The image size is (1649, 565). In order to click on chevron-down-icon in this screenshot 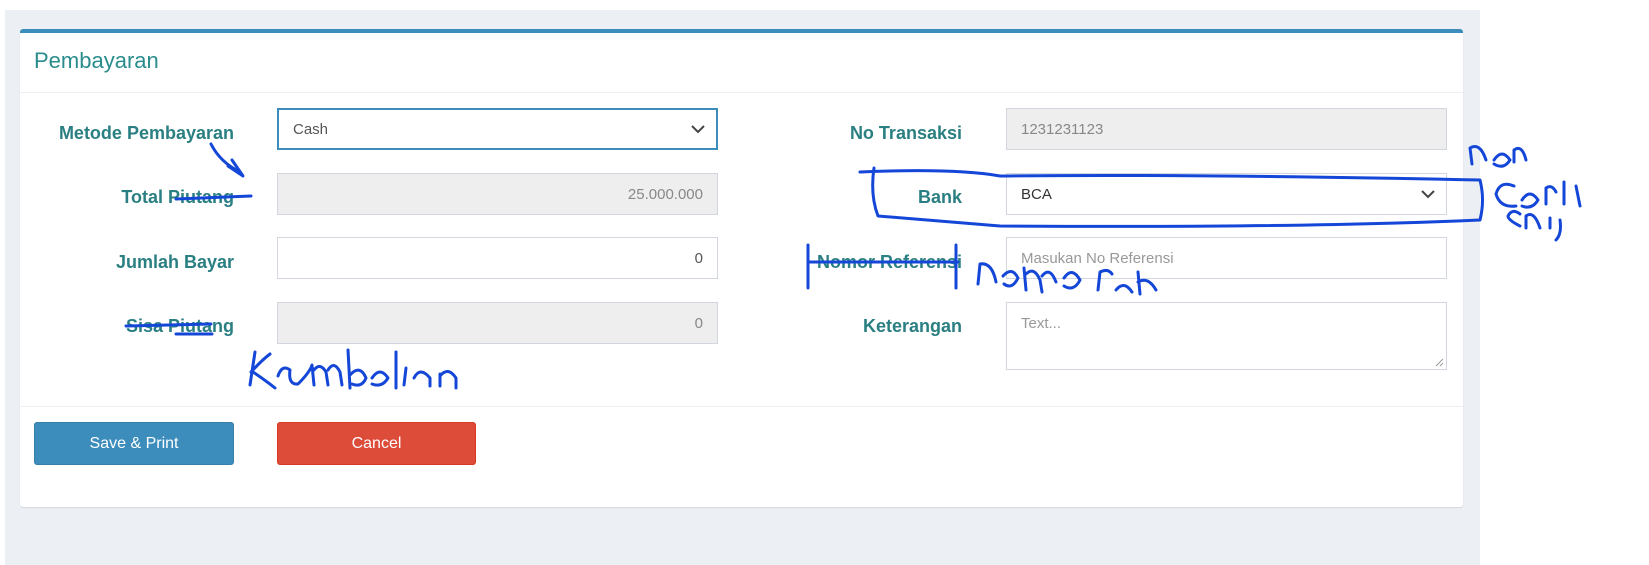, I will do `click(1428, 194)`.